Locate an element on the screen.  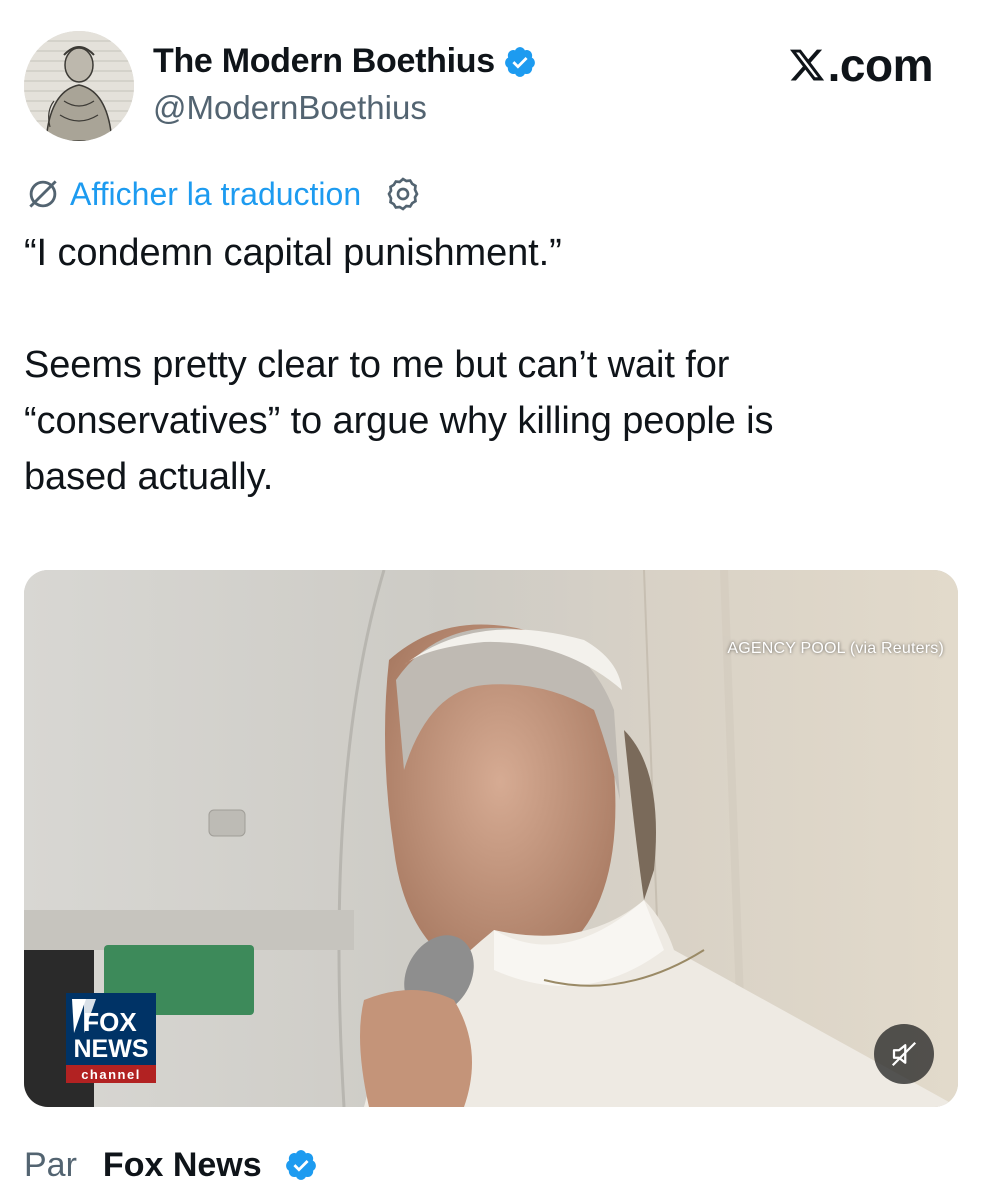
source-prefix: Par is located at coordinates (50, 1164).